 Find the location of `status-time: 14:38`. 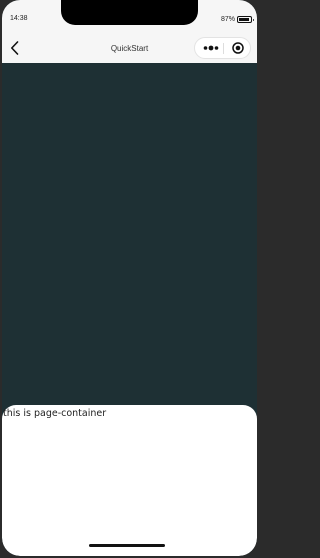

status-time: 14:38 is located at coordinates (19, 18).